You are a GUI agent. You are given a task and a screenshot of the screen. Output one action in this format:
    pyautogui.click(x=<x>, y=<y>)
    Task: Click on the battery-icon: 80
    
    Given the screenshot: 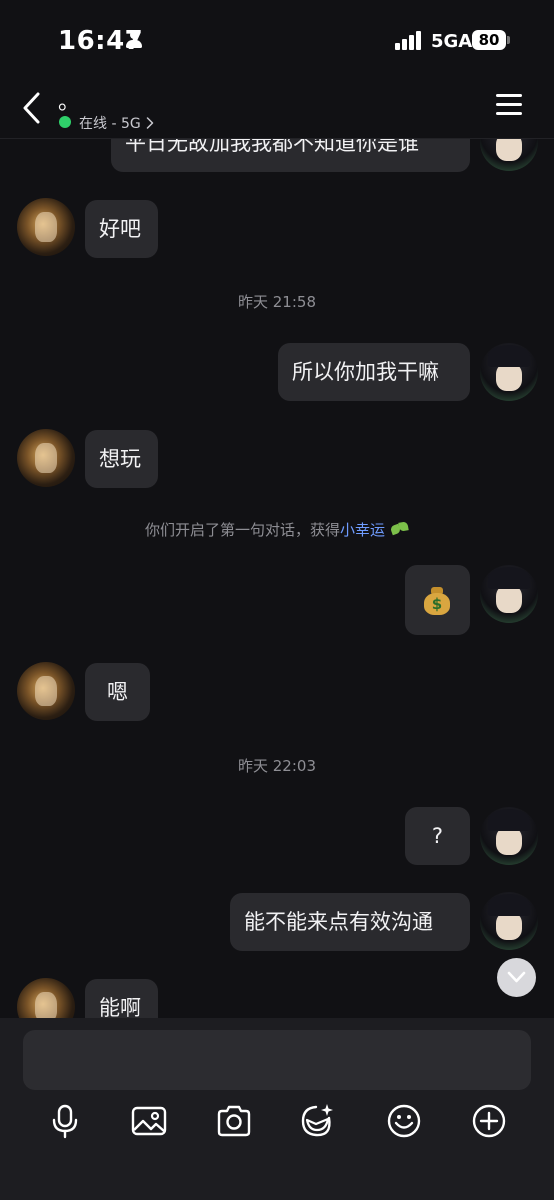 What is the action you would take?
    pyautogui.click(x=489, y=40)
    